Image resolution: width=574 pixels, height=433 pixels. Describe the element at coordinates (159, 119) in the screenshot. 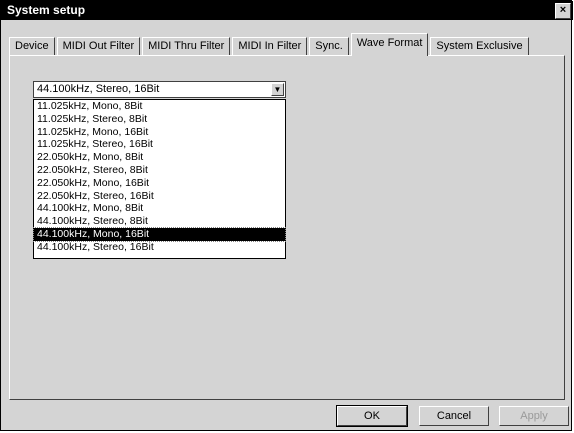

I see `list-item: 11.025kHz, Stereo, 8Bit` at that location.